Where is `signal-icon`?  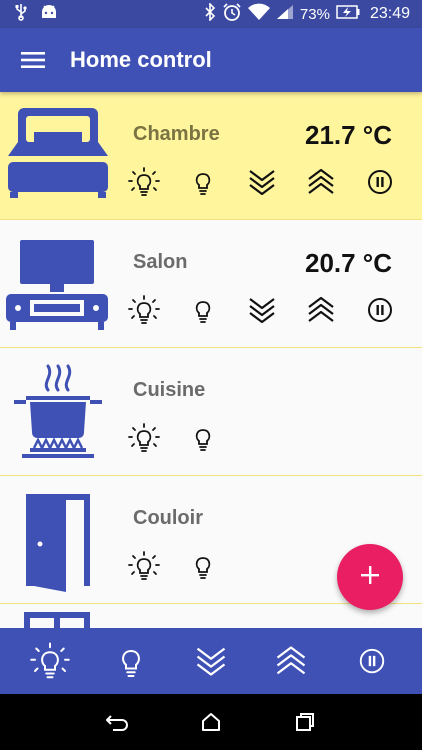 signal-icon is located at coordinates (285, 14).